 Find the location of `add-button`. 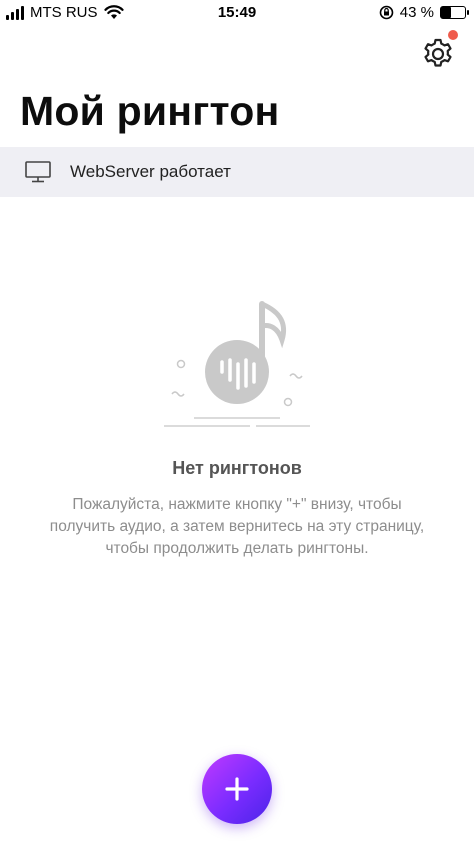

add-button is located at coordinates (237, 789).